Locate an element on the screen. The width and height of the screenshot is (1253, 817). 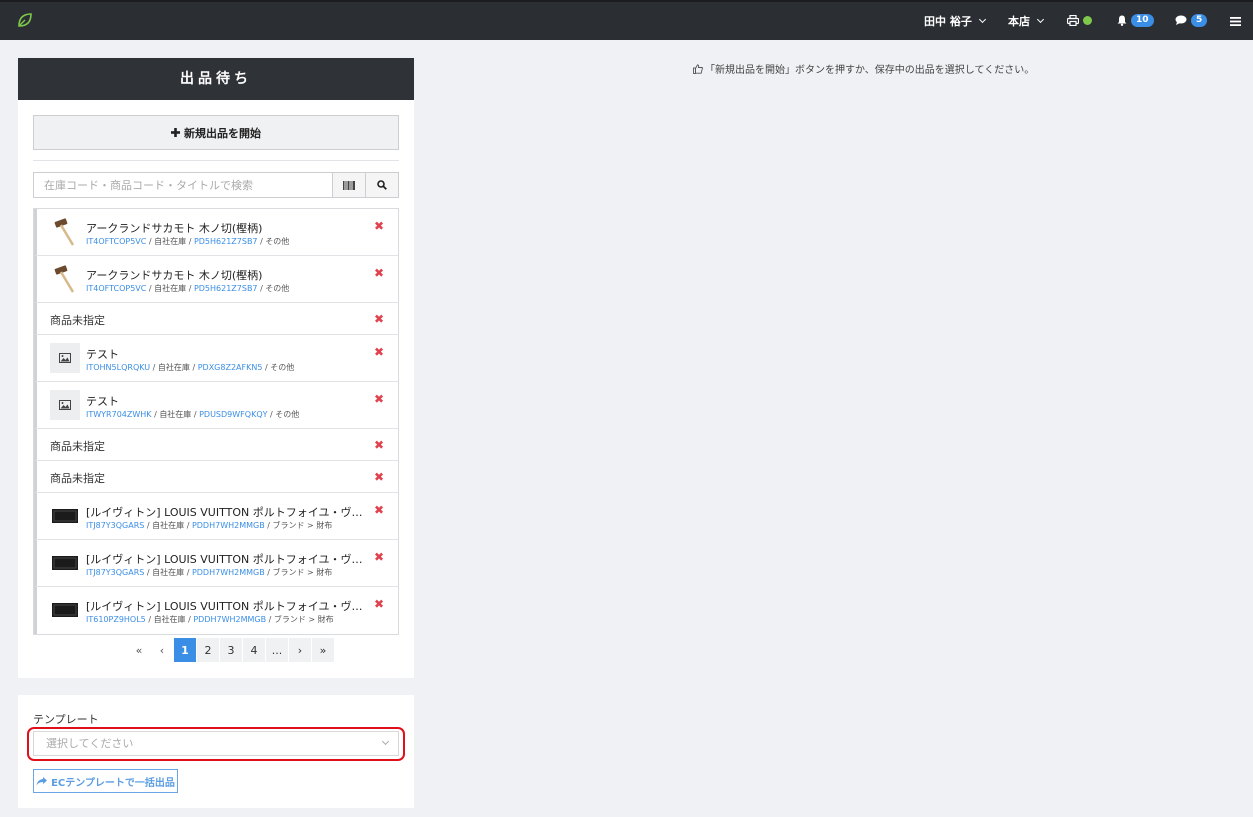
page-button: 1 is located at coordinates (185, 650).